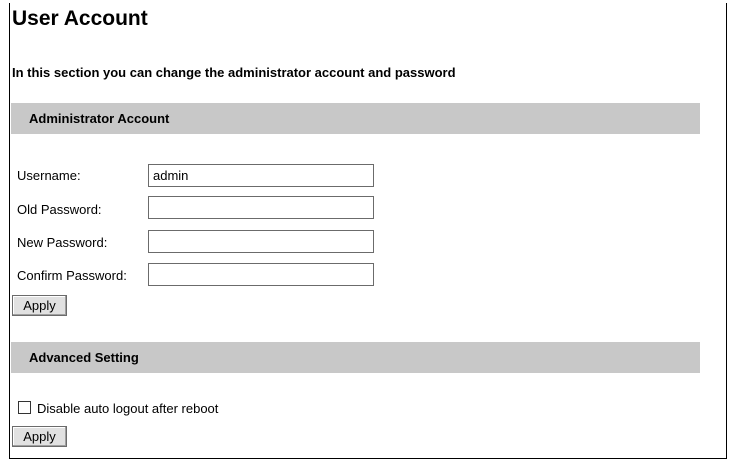  Describe the element at coordinates (355, 118) in the screenshot. I see `section-header-administrator-account: Administrator Account` at that location.